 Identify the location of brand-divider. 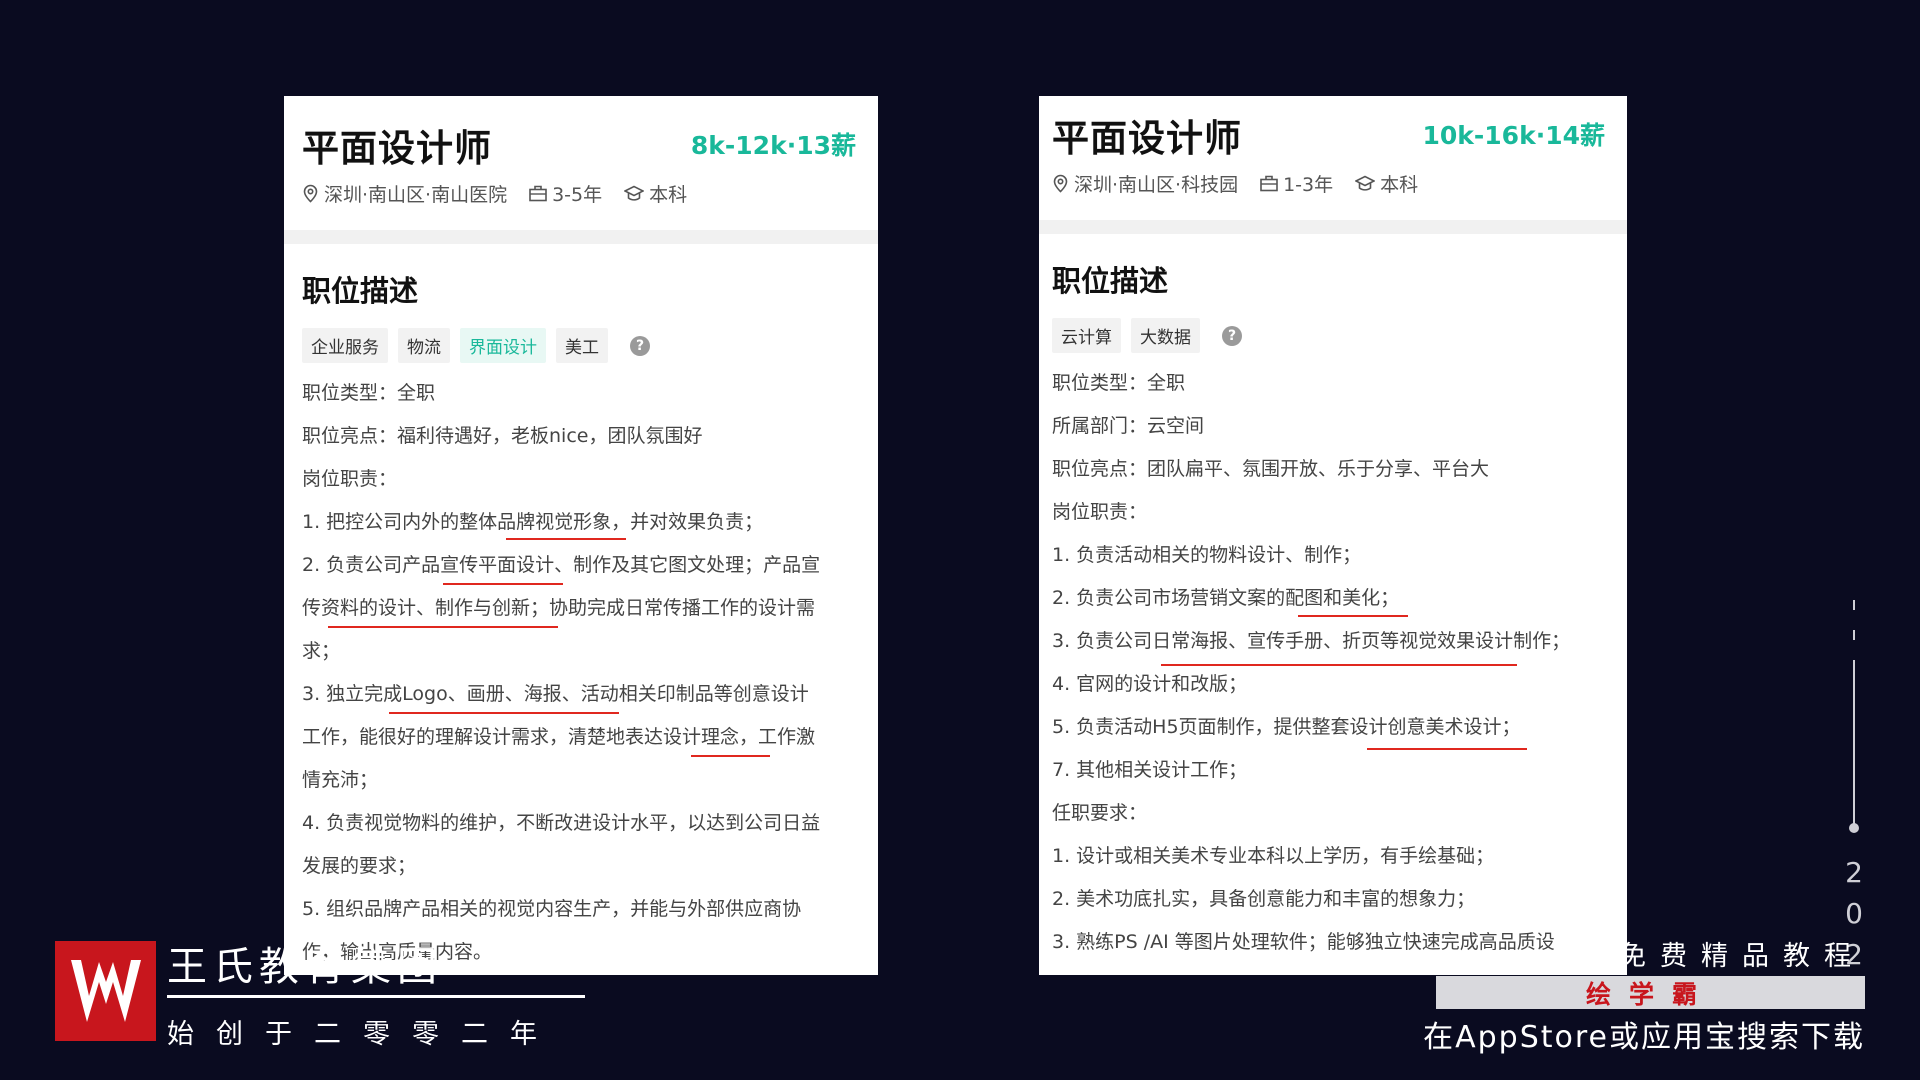
(376, 996).